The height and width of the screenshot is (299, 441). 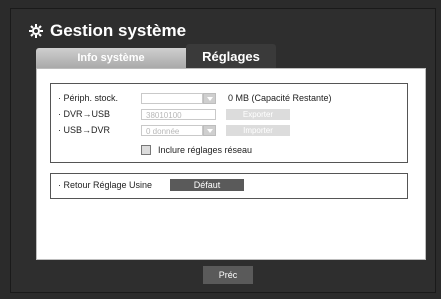 What do you see at coordinates (258, 130) in the screenshot?
I see `import-button: Importer` at bounding box center [258, 130].